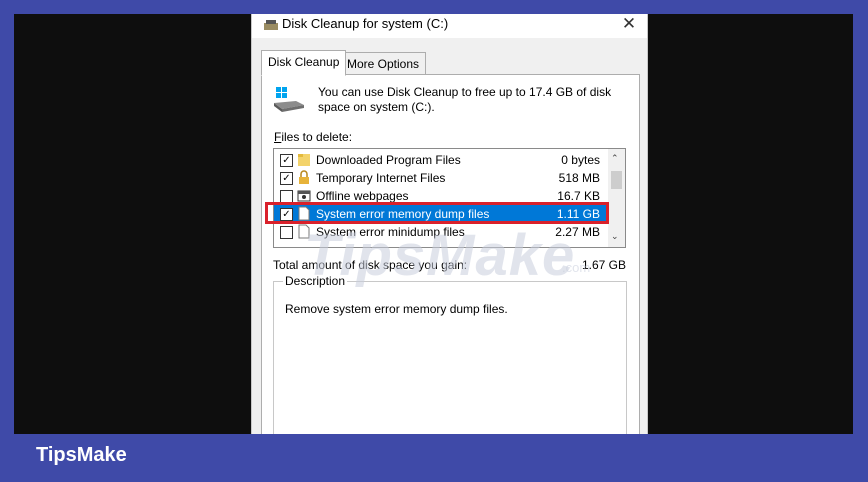 The width and height of the screenshot is (868, 482). What do you see at coordinates (304, 213) in the screenshot?
I see `file-icon` at bounding box center [304, 213].